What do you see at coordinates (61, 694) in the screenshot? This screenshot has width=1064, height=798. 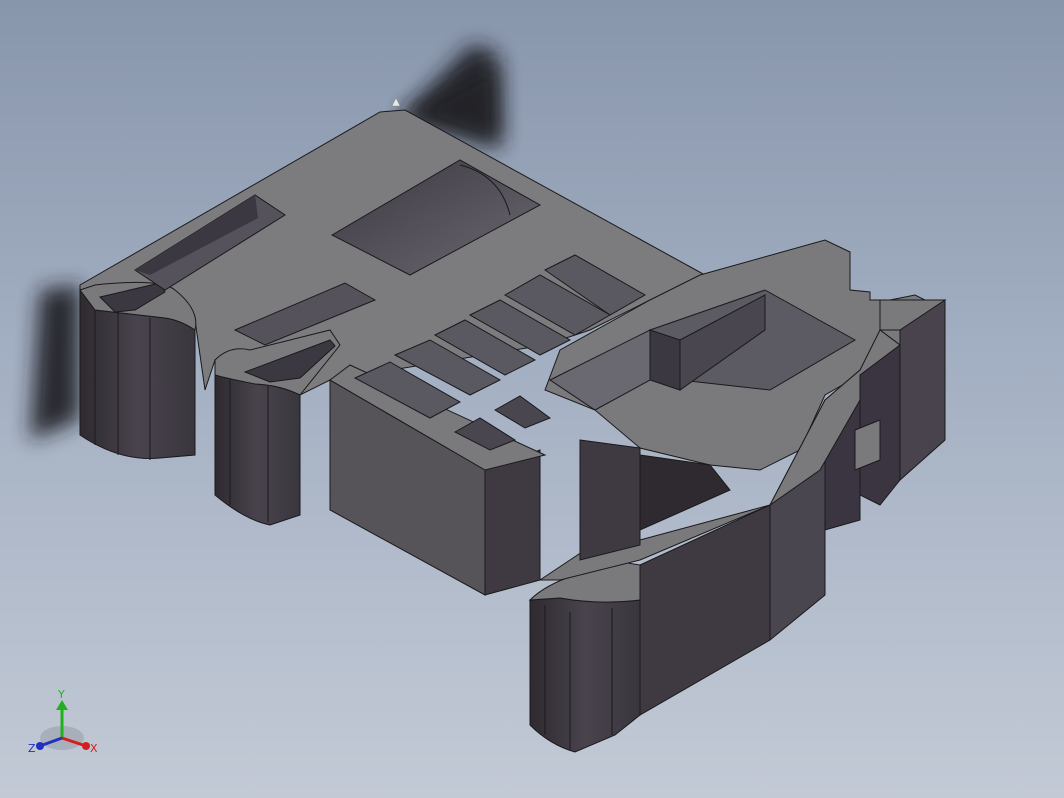 I see `y-axis-label: Y` at bounding box center [61, 694].